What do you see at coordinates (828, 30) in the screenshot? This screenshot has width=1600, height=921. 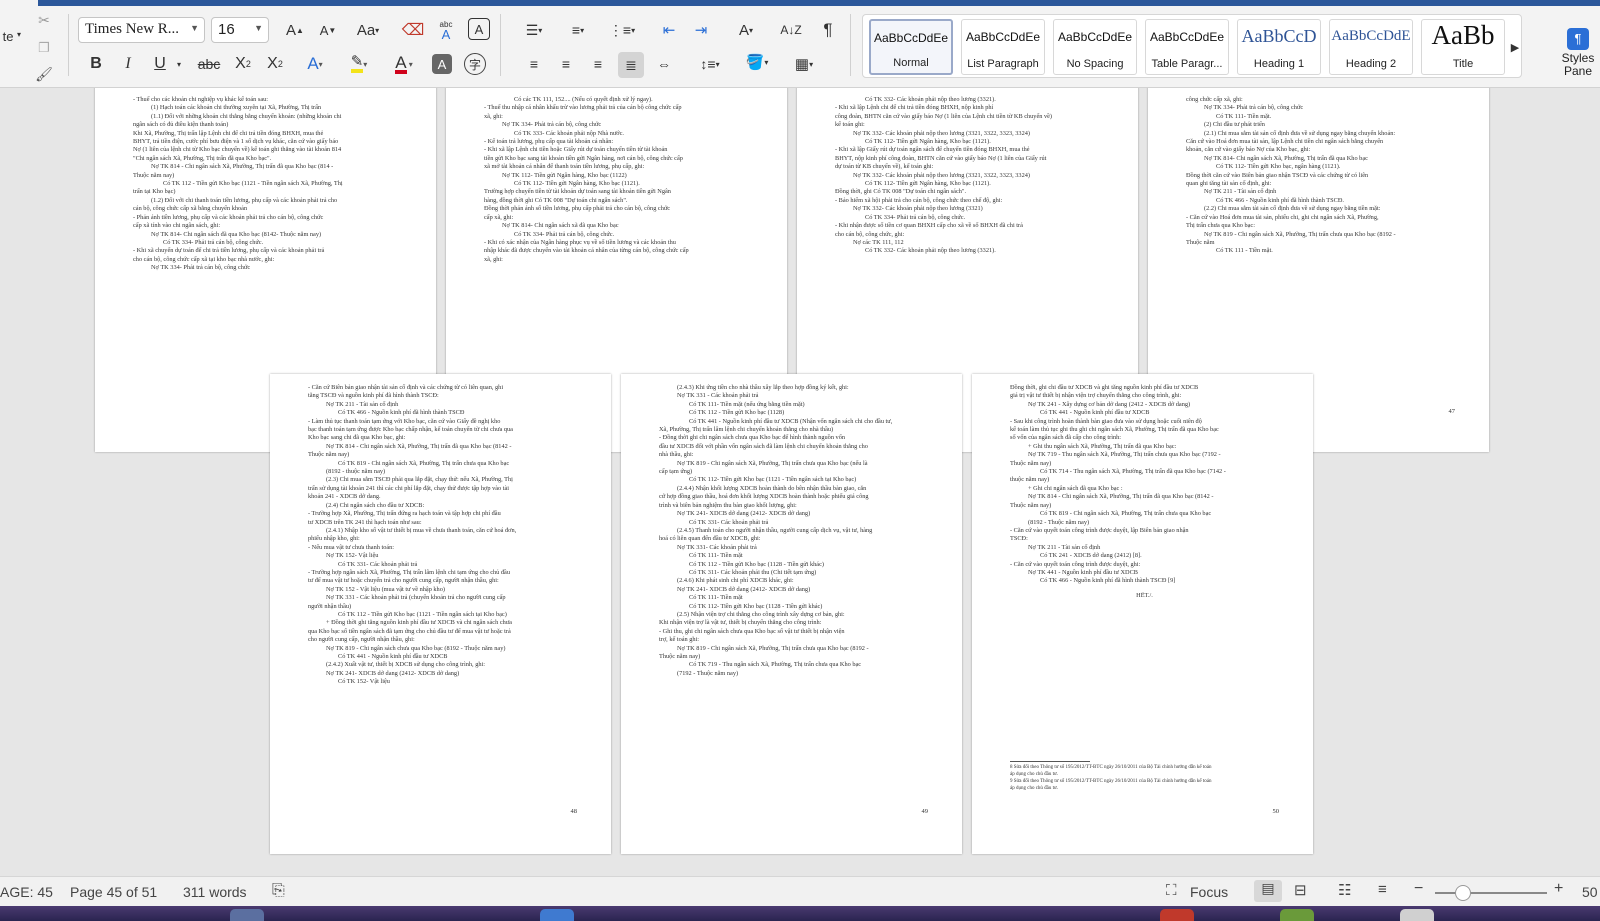 I see `show-formatting-icon: ¶` at bounding box center [828, 30].